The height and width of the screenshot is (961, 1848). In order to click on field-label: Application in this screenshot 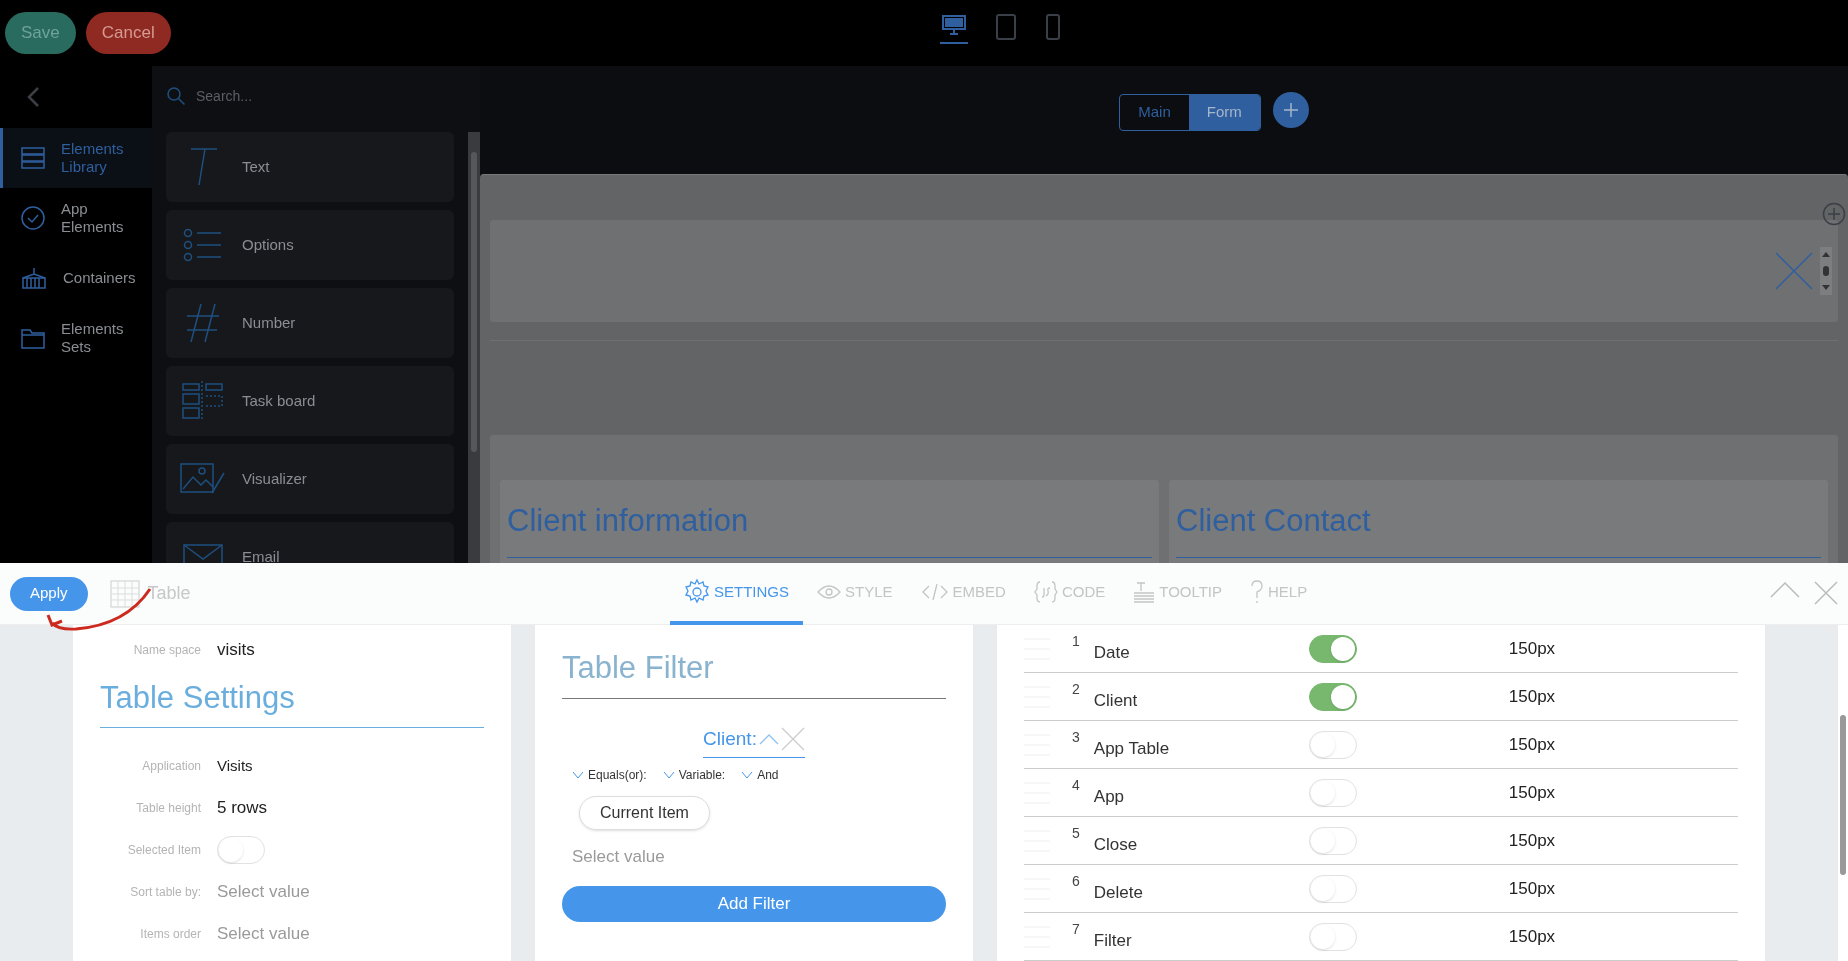, I will do `click(171, 766)`.